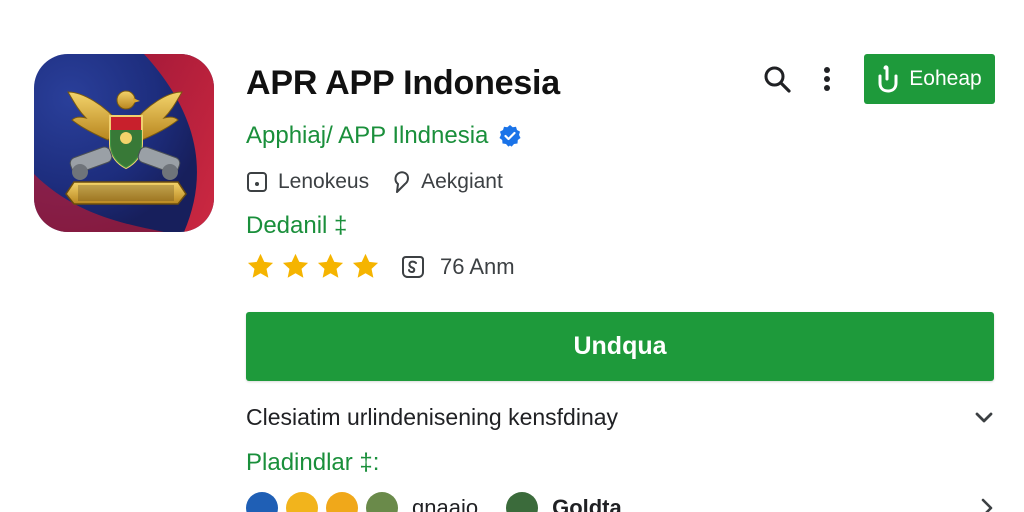 The height and width of the screenshot is (512, 1024). Describe the element at coordinates (462, 181) in the screenshot. I see `meta-region-label: Aekgiant` at that location.